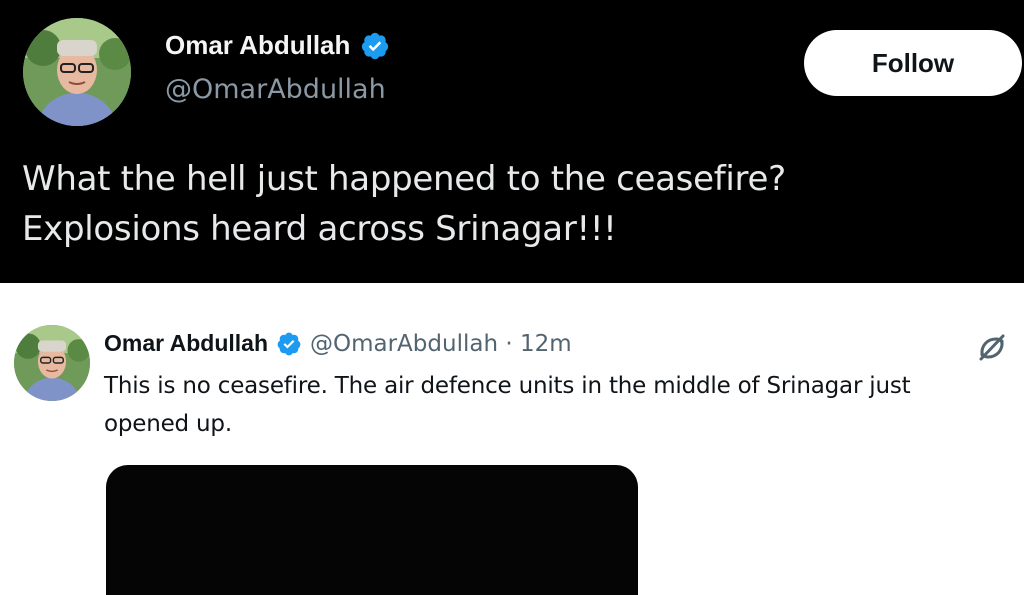 The height and width of the screenshot is (595, 1024). What do you see at coordinates (441, 344) in the screenshot?
I see `quoted-handle-time: @OmarAbdullah · 12m` at bounding box center [441, 344].